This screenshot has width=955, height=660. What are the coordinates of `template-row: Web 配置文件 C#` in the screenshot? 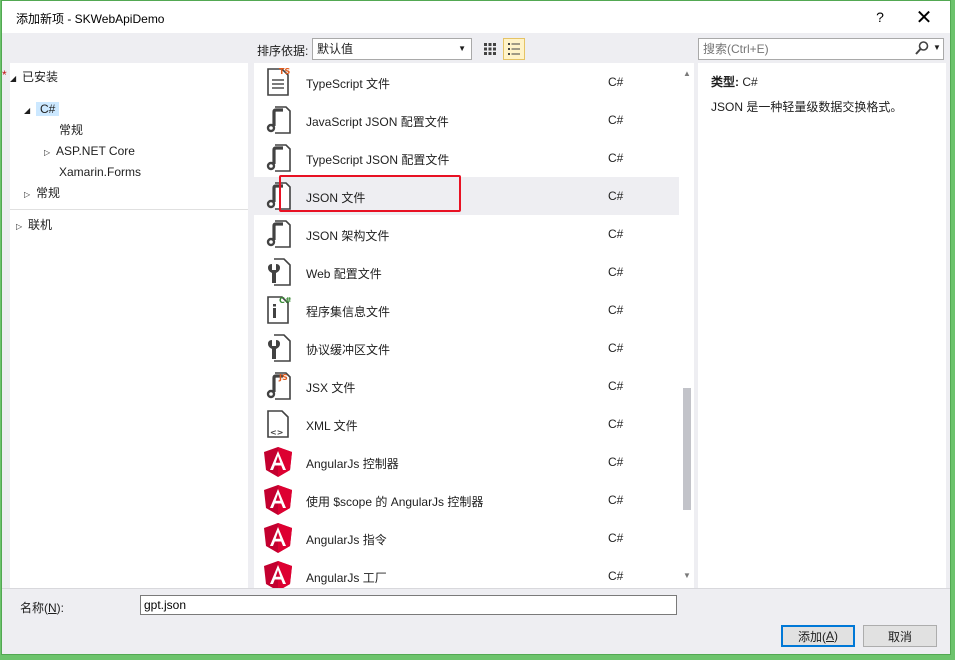 It's located at (466, 272).